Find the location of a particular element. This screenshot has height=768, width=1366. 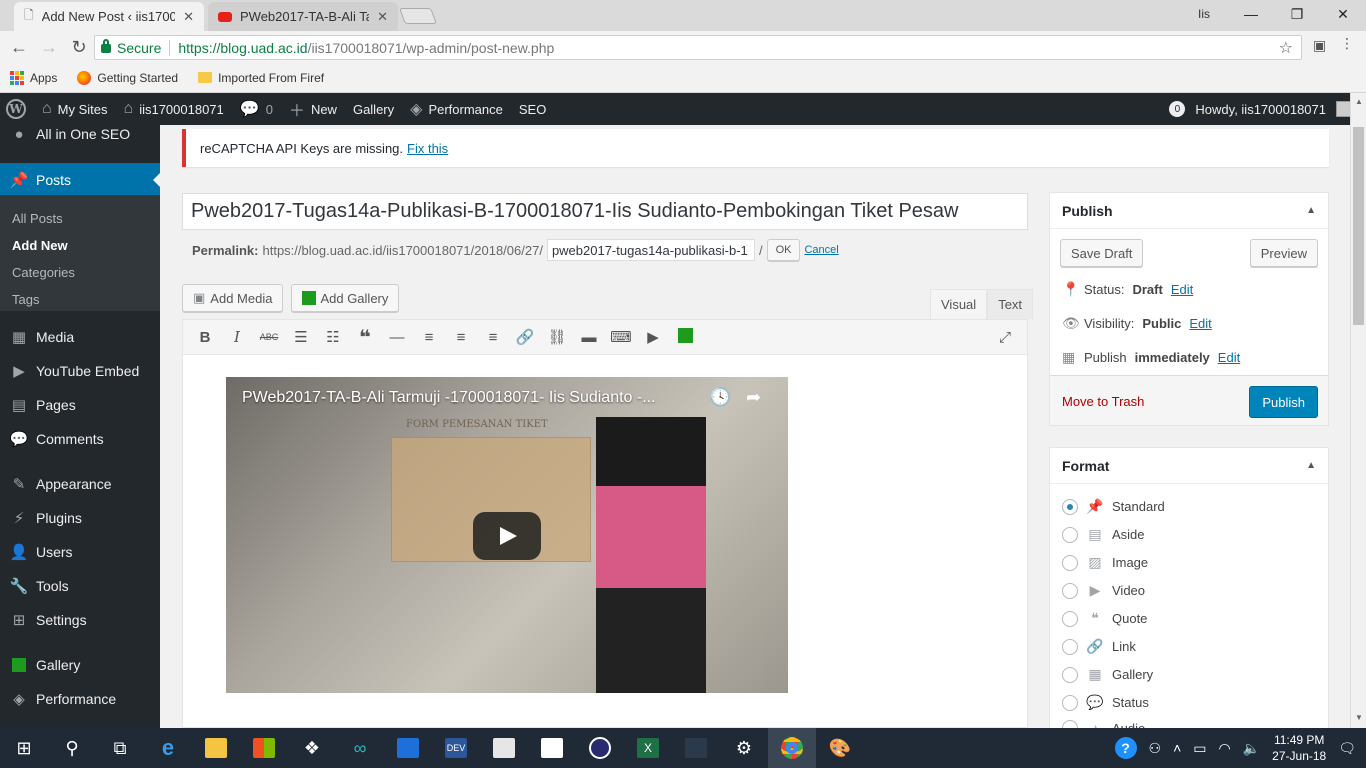

bookmark-getting-started: Getting Started is located at coordinates (127, 77).